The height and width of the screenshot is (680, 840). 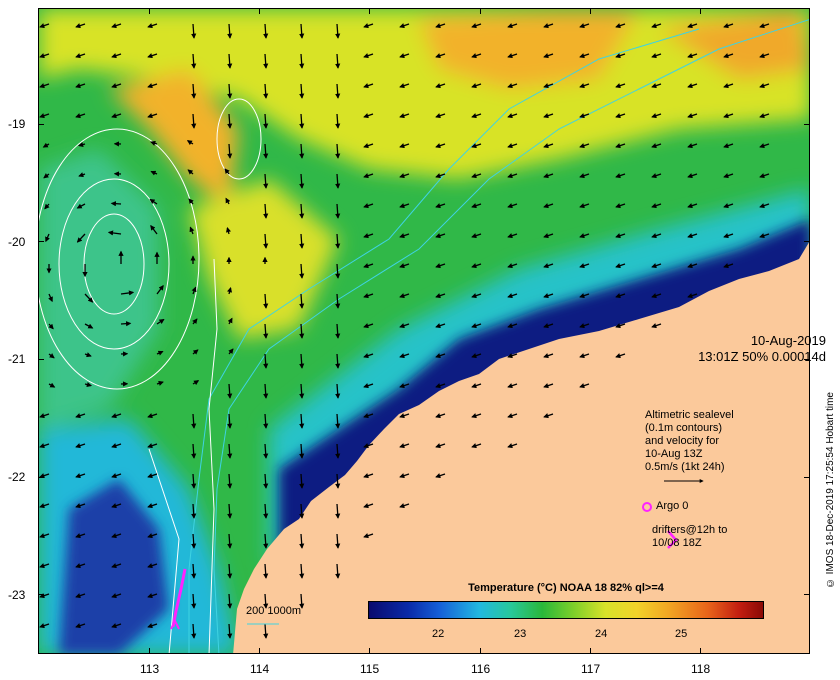 I want to click on imos-credit: © IMOS 18-Dec-2019 17:25:54 Hobart time, so click(x=830, y=490).